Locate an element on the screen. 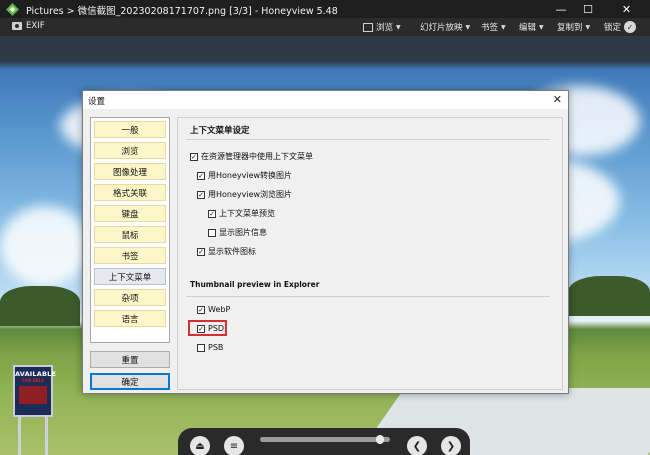 The width and height of the screenshot is (650, 455). context-preview-checkbox: ✓ is located at coordinates (212, 213).